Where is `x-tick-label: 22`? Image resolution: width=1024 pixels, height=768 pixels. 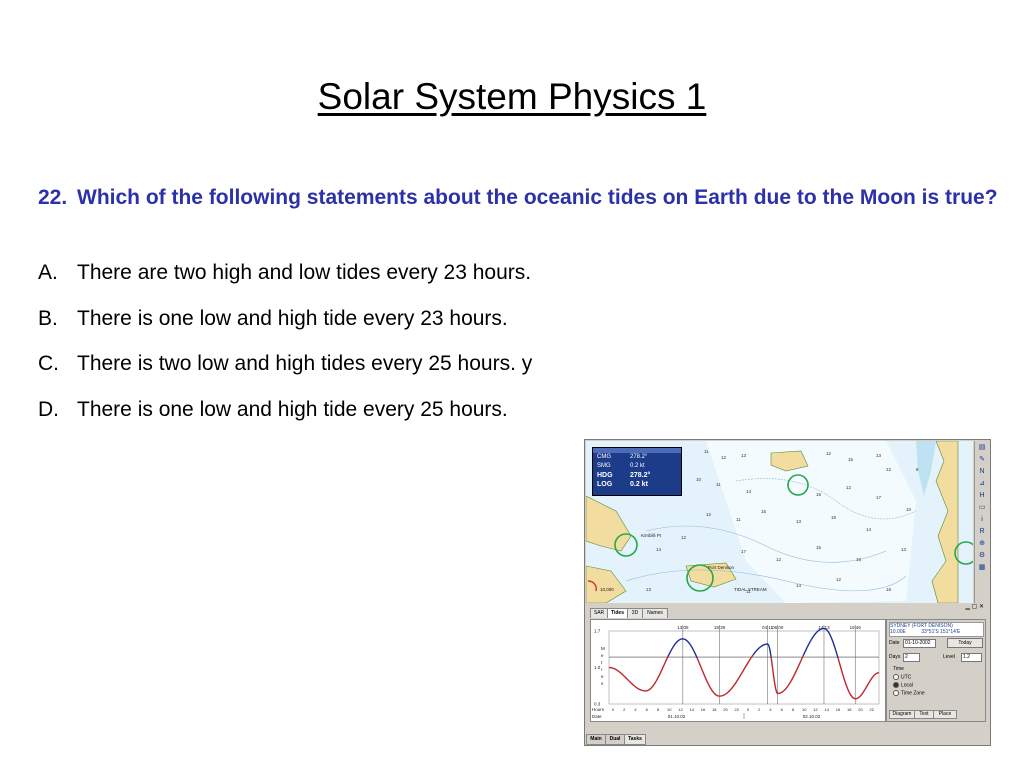 x-tick-label: 22 is located at coordinates (872, 709).